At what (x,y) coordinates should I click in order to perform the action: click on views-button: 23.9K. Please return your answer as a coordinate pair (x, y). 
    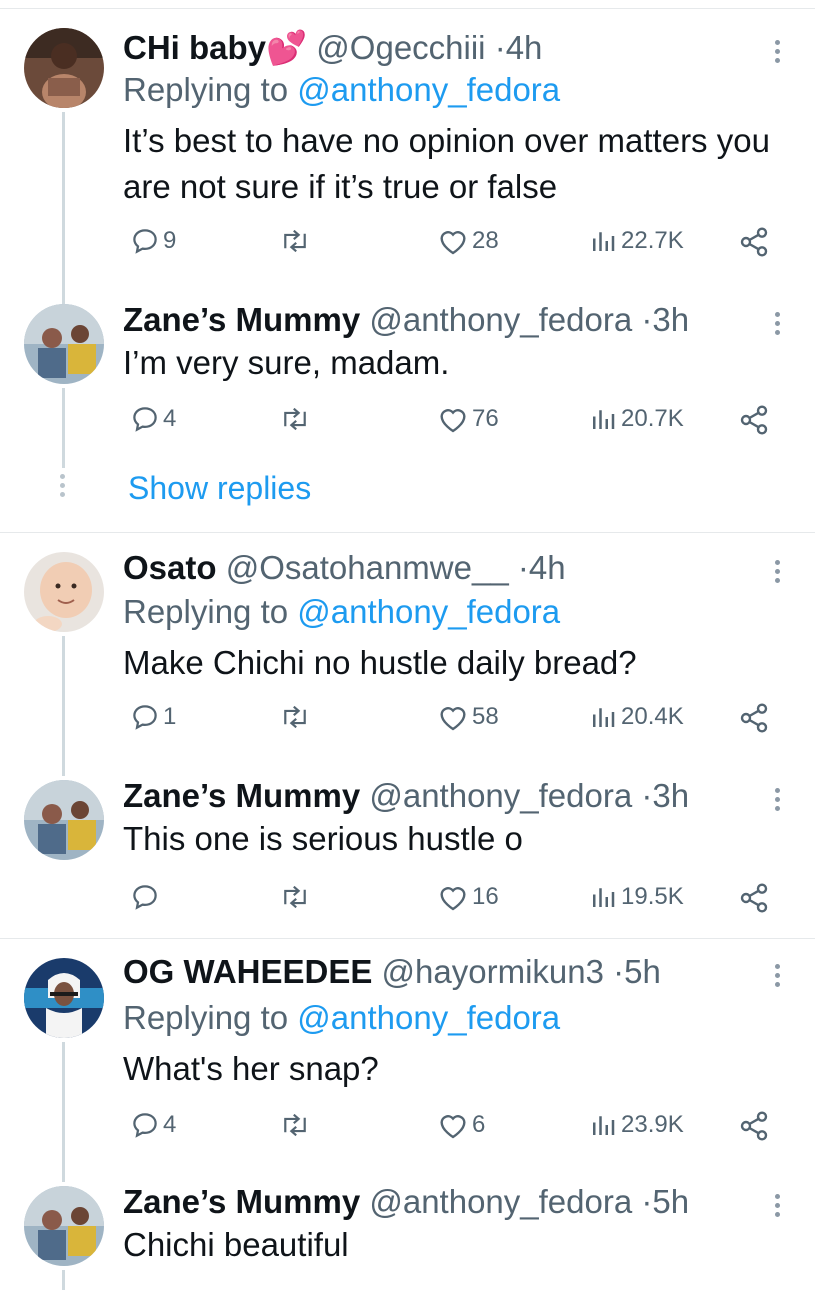
    Looking at the image, I should click on (636, 1125).